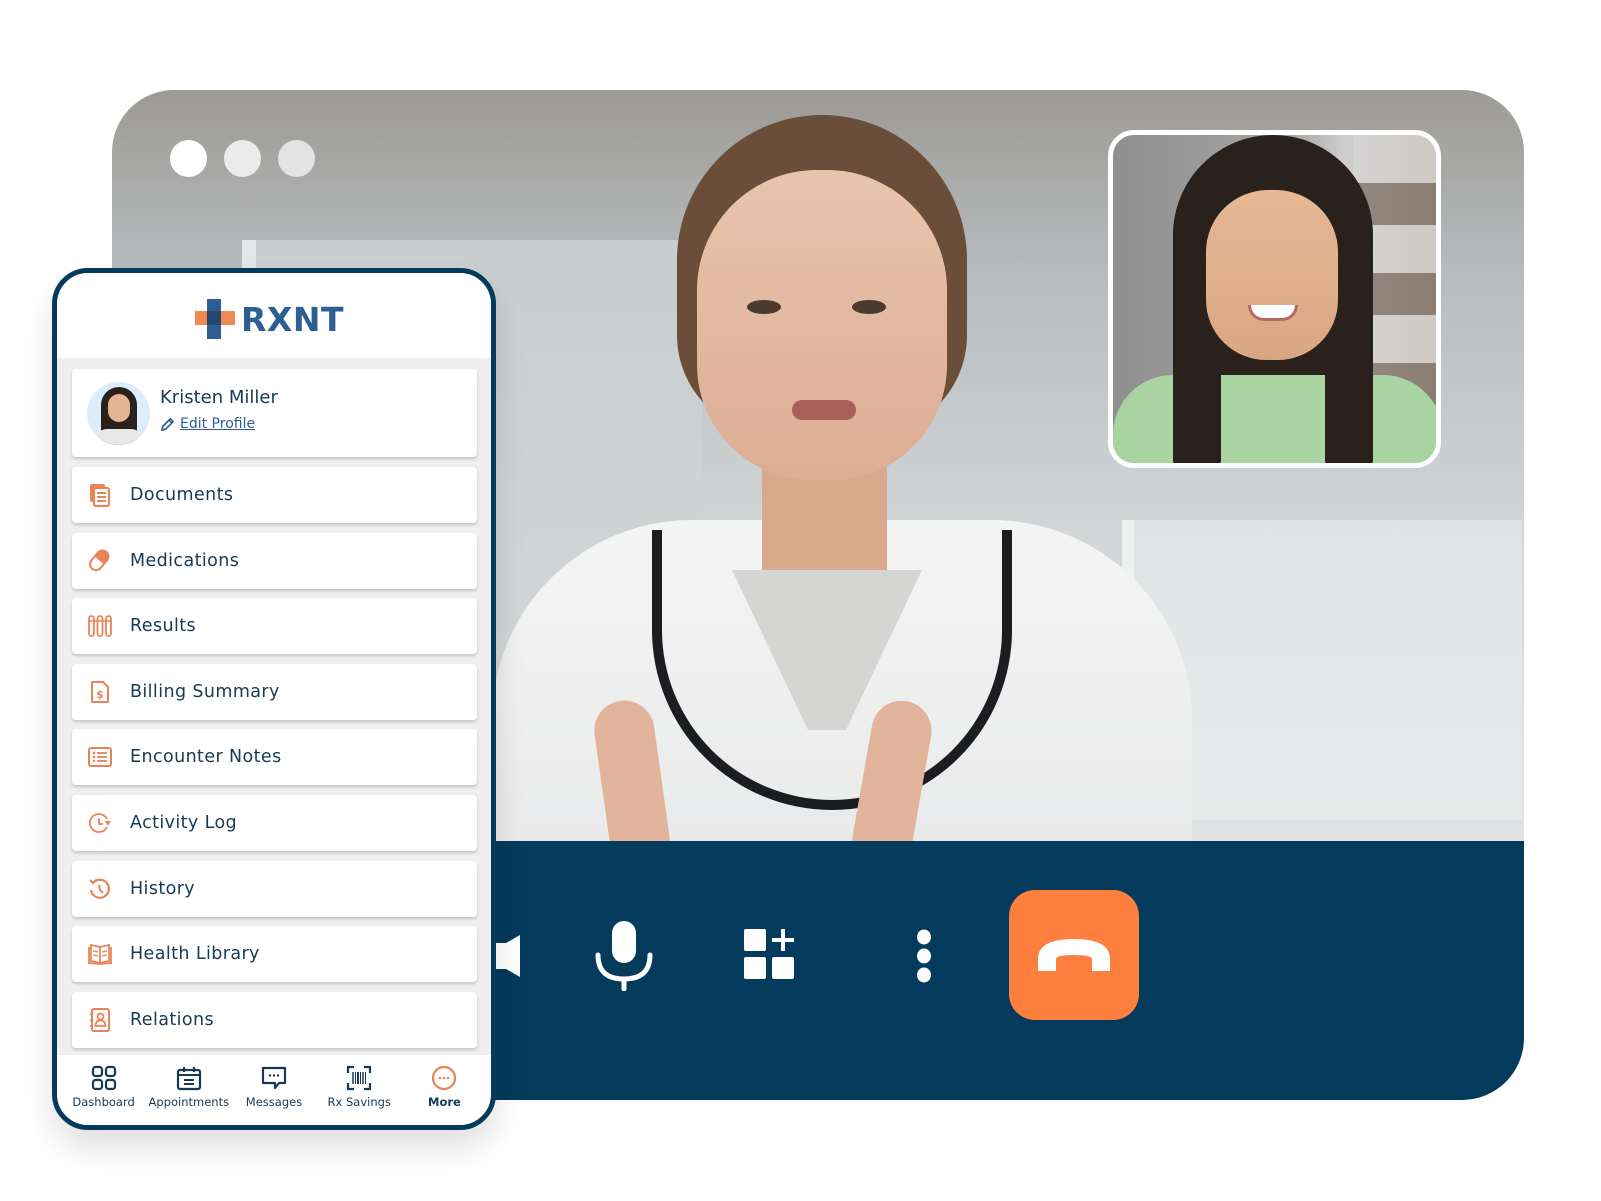  Describe the element at coordinates (100, 1019) in the screenshot. I see `contacts-icon` at that location.